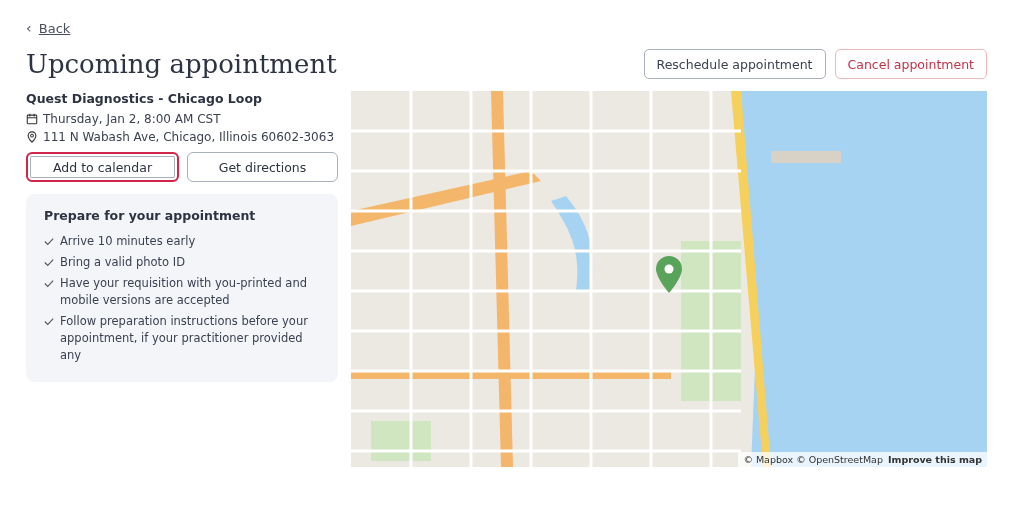  Describe the element at coordinates (32, 137) in the screenshot. I see `location-pin-icon` at that location.